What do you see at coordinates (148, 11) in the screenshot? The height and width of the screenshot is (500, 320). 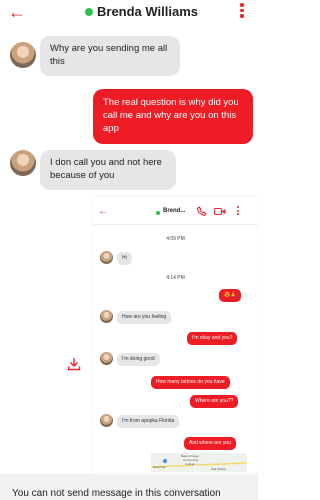 I see `contact-name: Brenda Williams` at bounding box center [148, 11].